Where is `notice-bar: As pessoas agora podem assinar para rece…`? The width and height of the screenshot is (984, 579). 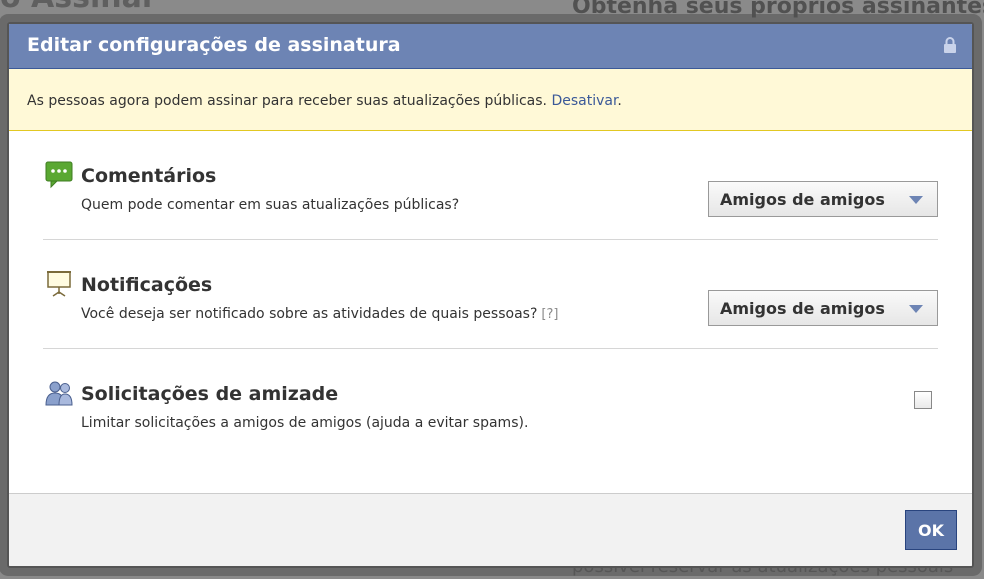 notice-bar: As pessoas agora podem assinar para rece… is located at coordinates (490, 100).